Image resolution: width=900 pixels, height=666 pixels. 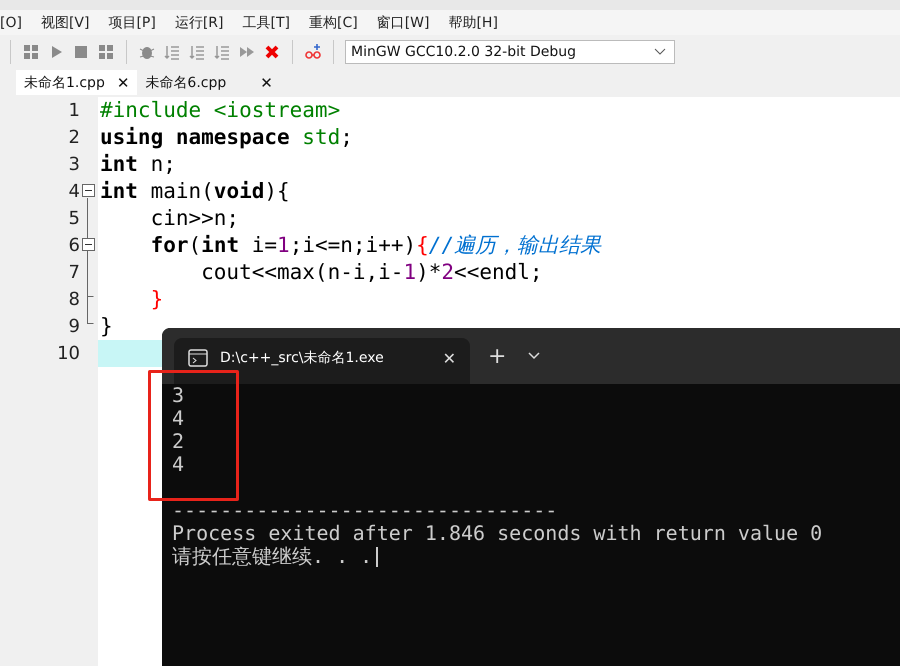 What do you see at coordinates (74, 165) in the screenshot?
I see `line-number: 3` at bounding box center [74, 165].